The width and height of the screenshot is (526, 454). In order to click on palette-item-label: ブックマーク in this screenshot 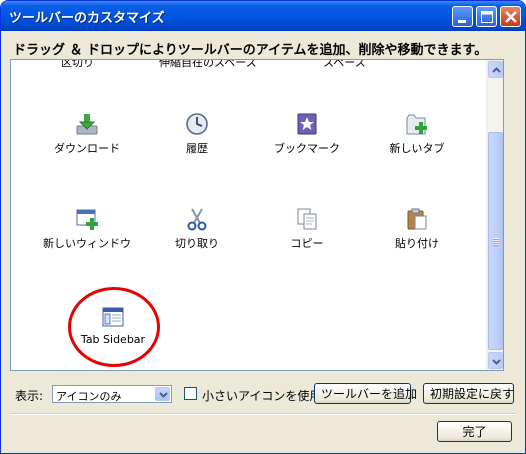, I will do `click(307, 148)`.